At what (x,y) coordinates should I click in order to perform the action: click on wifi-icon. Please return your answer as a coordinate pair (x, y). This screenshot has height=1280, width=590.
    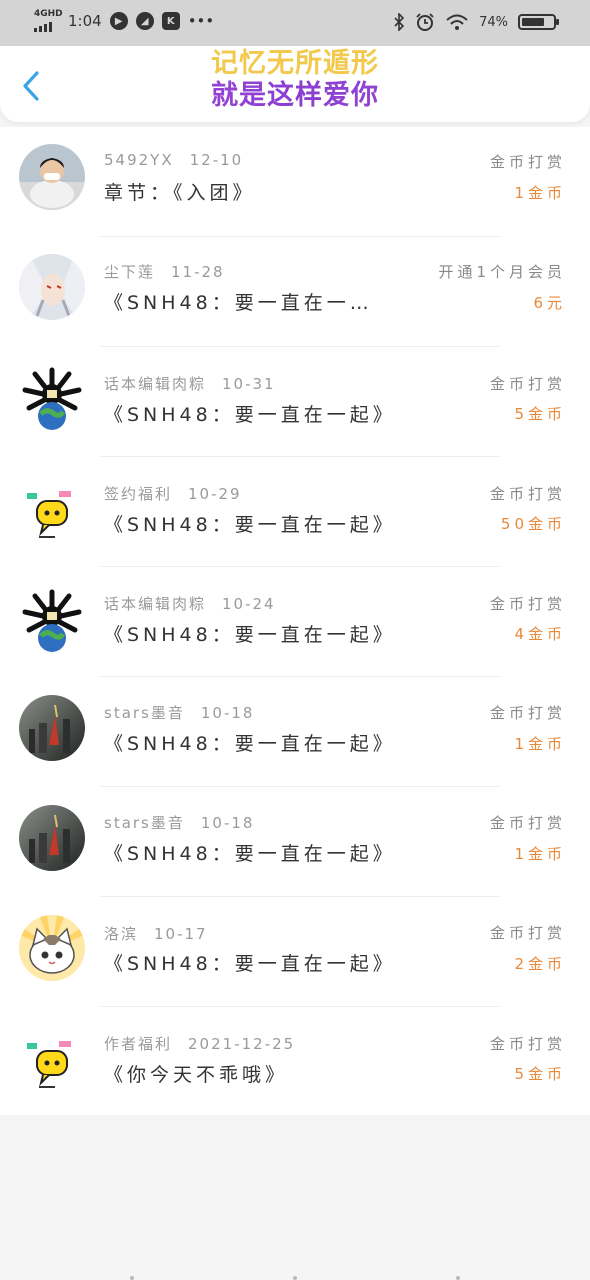
    Looking at the image, I should click on (457, 22).